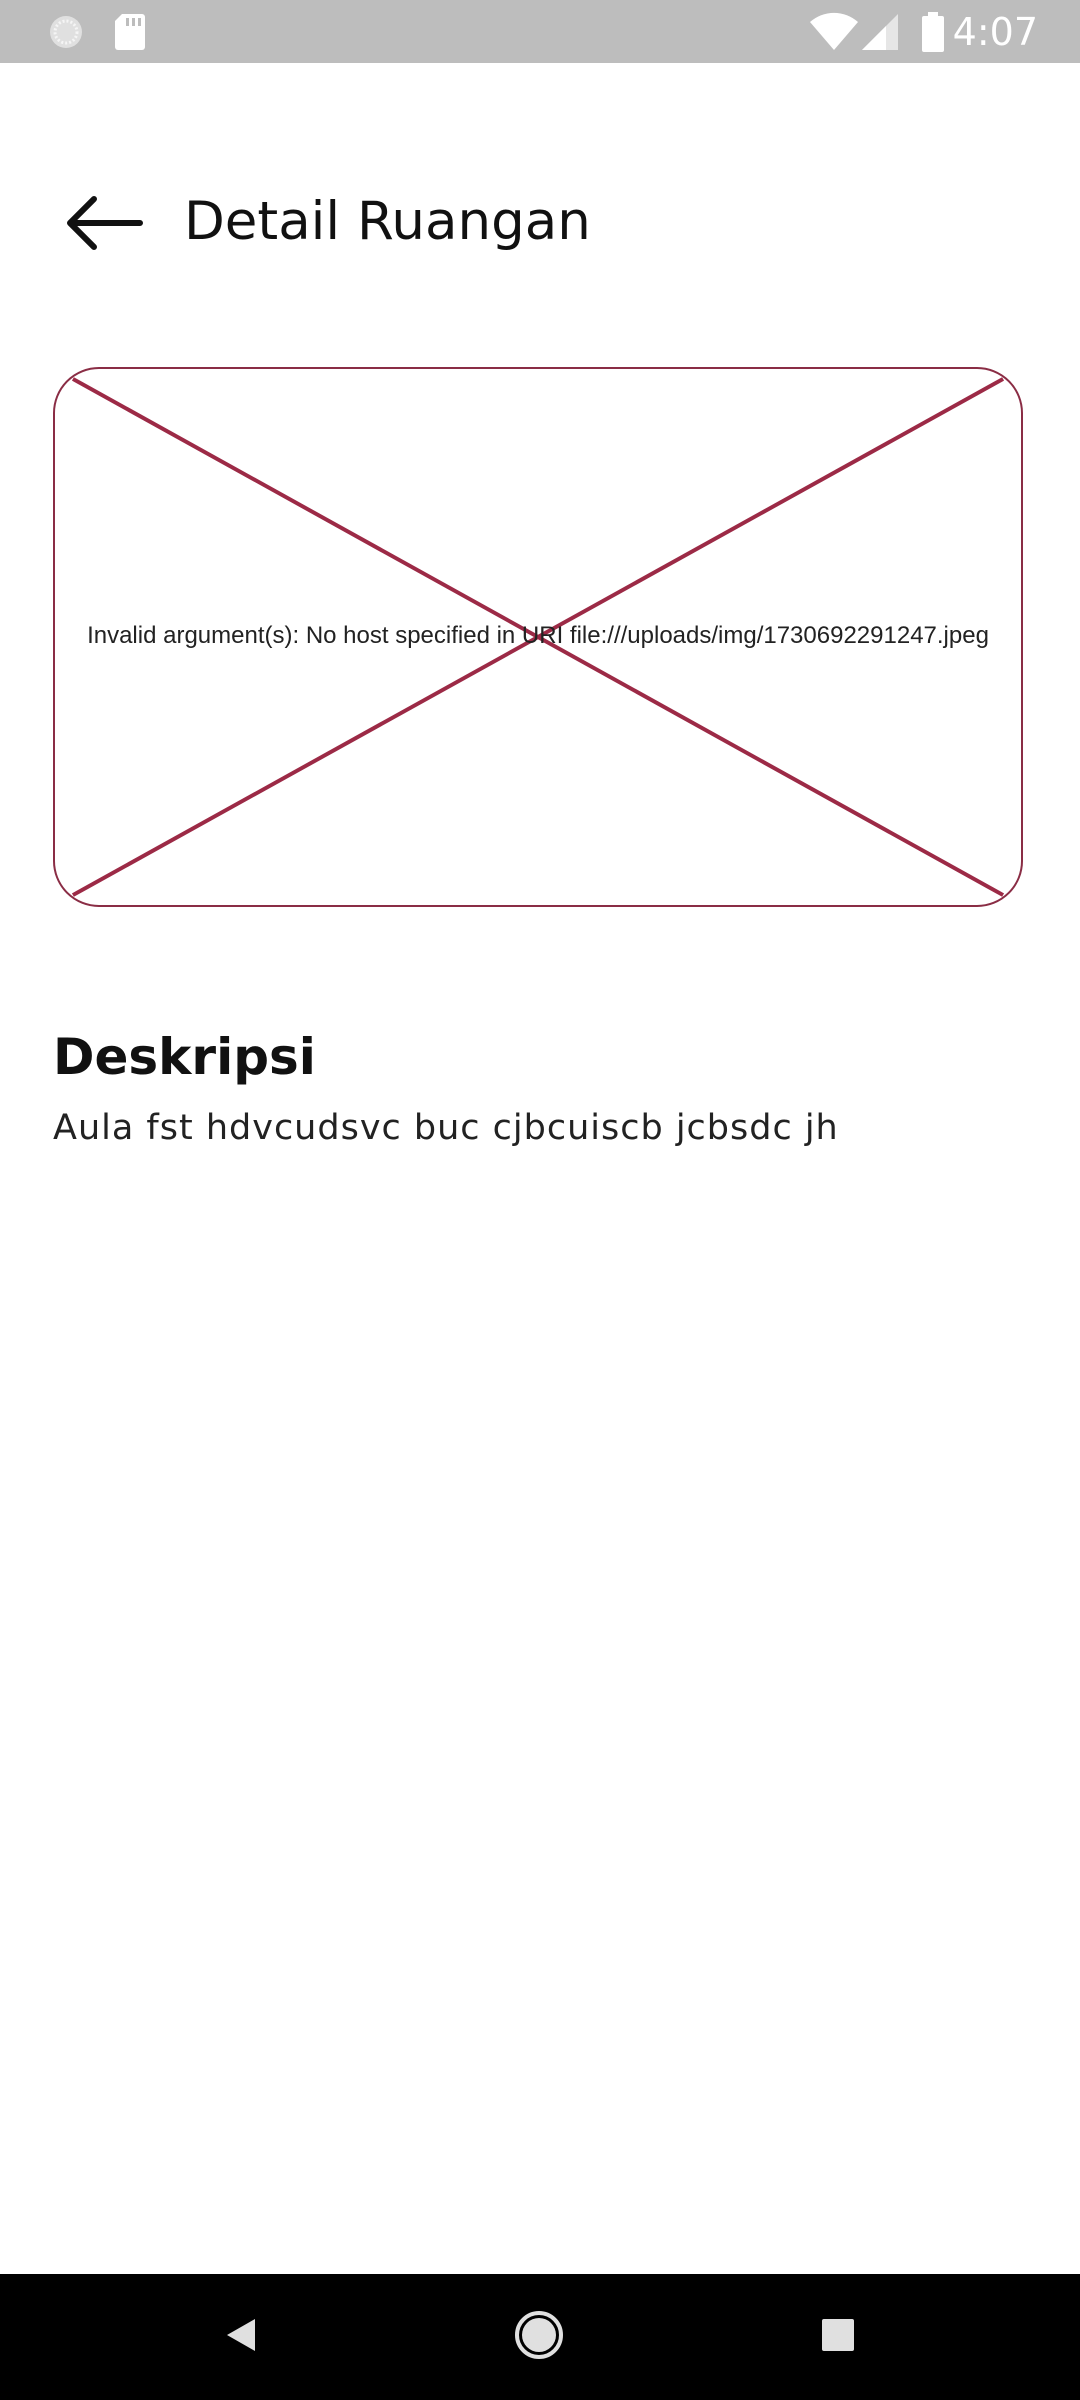 The width and height of the screenshot is (1080, 2400). I want to click on page-title: Detail Ruangan, so click(387, 221).